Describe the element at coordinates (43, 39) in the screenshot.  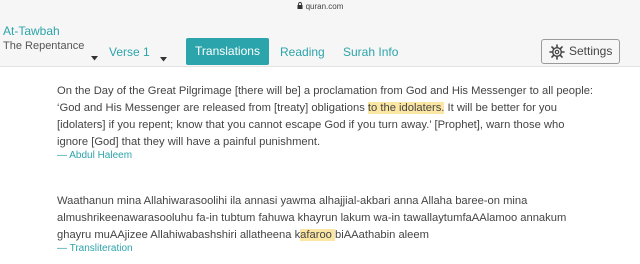
I see `surah-selector: At-Tawbah The Repentance` at that location.